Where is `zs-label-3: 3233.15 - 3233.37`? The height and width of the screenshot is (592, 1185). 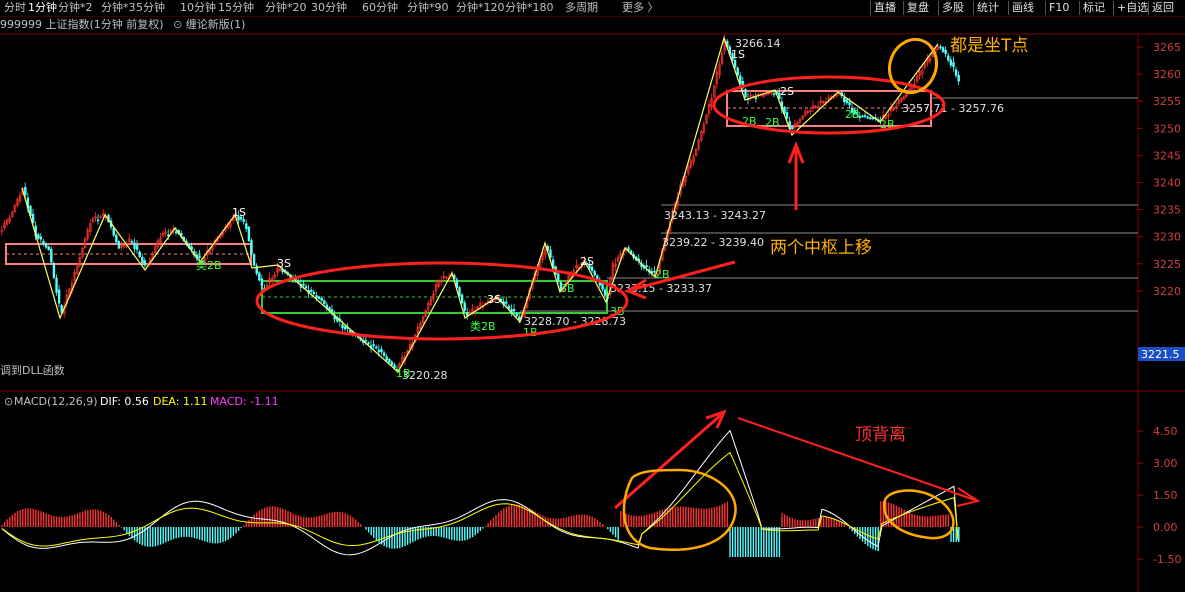
zs-label-3: 3233.15 - 3233.37 is located at coordinates (661, 288).